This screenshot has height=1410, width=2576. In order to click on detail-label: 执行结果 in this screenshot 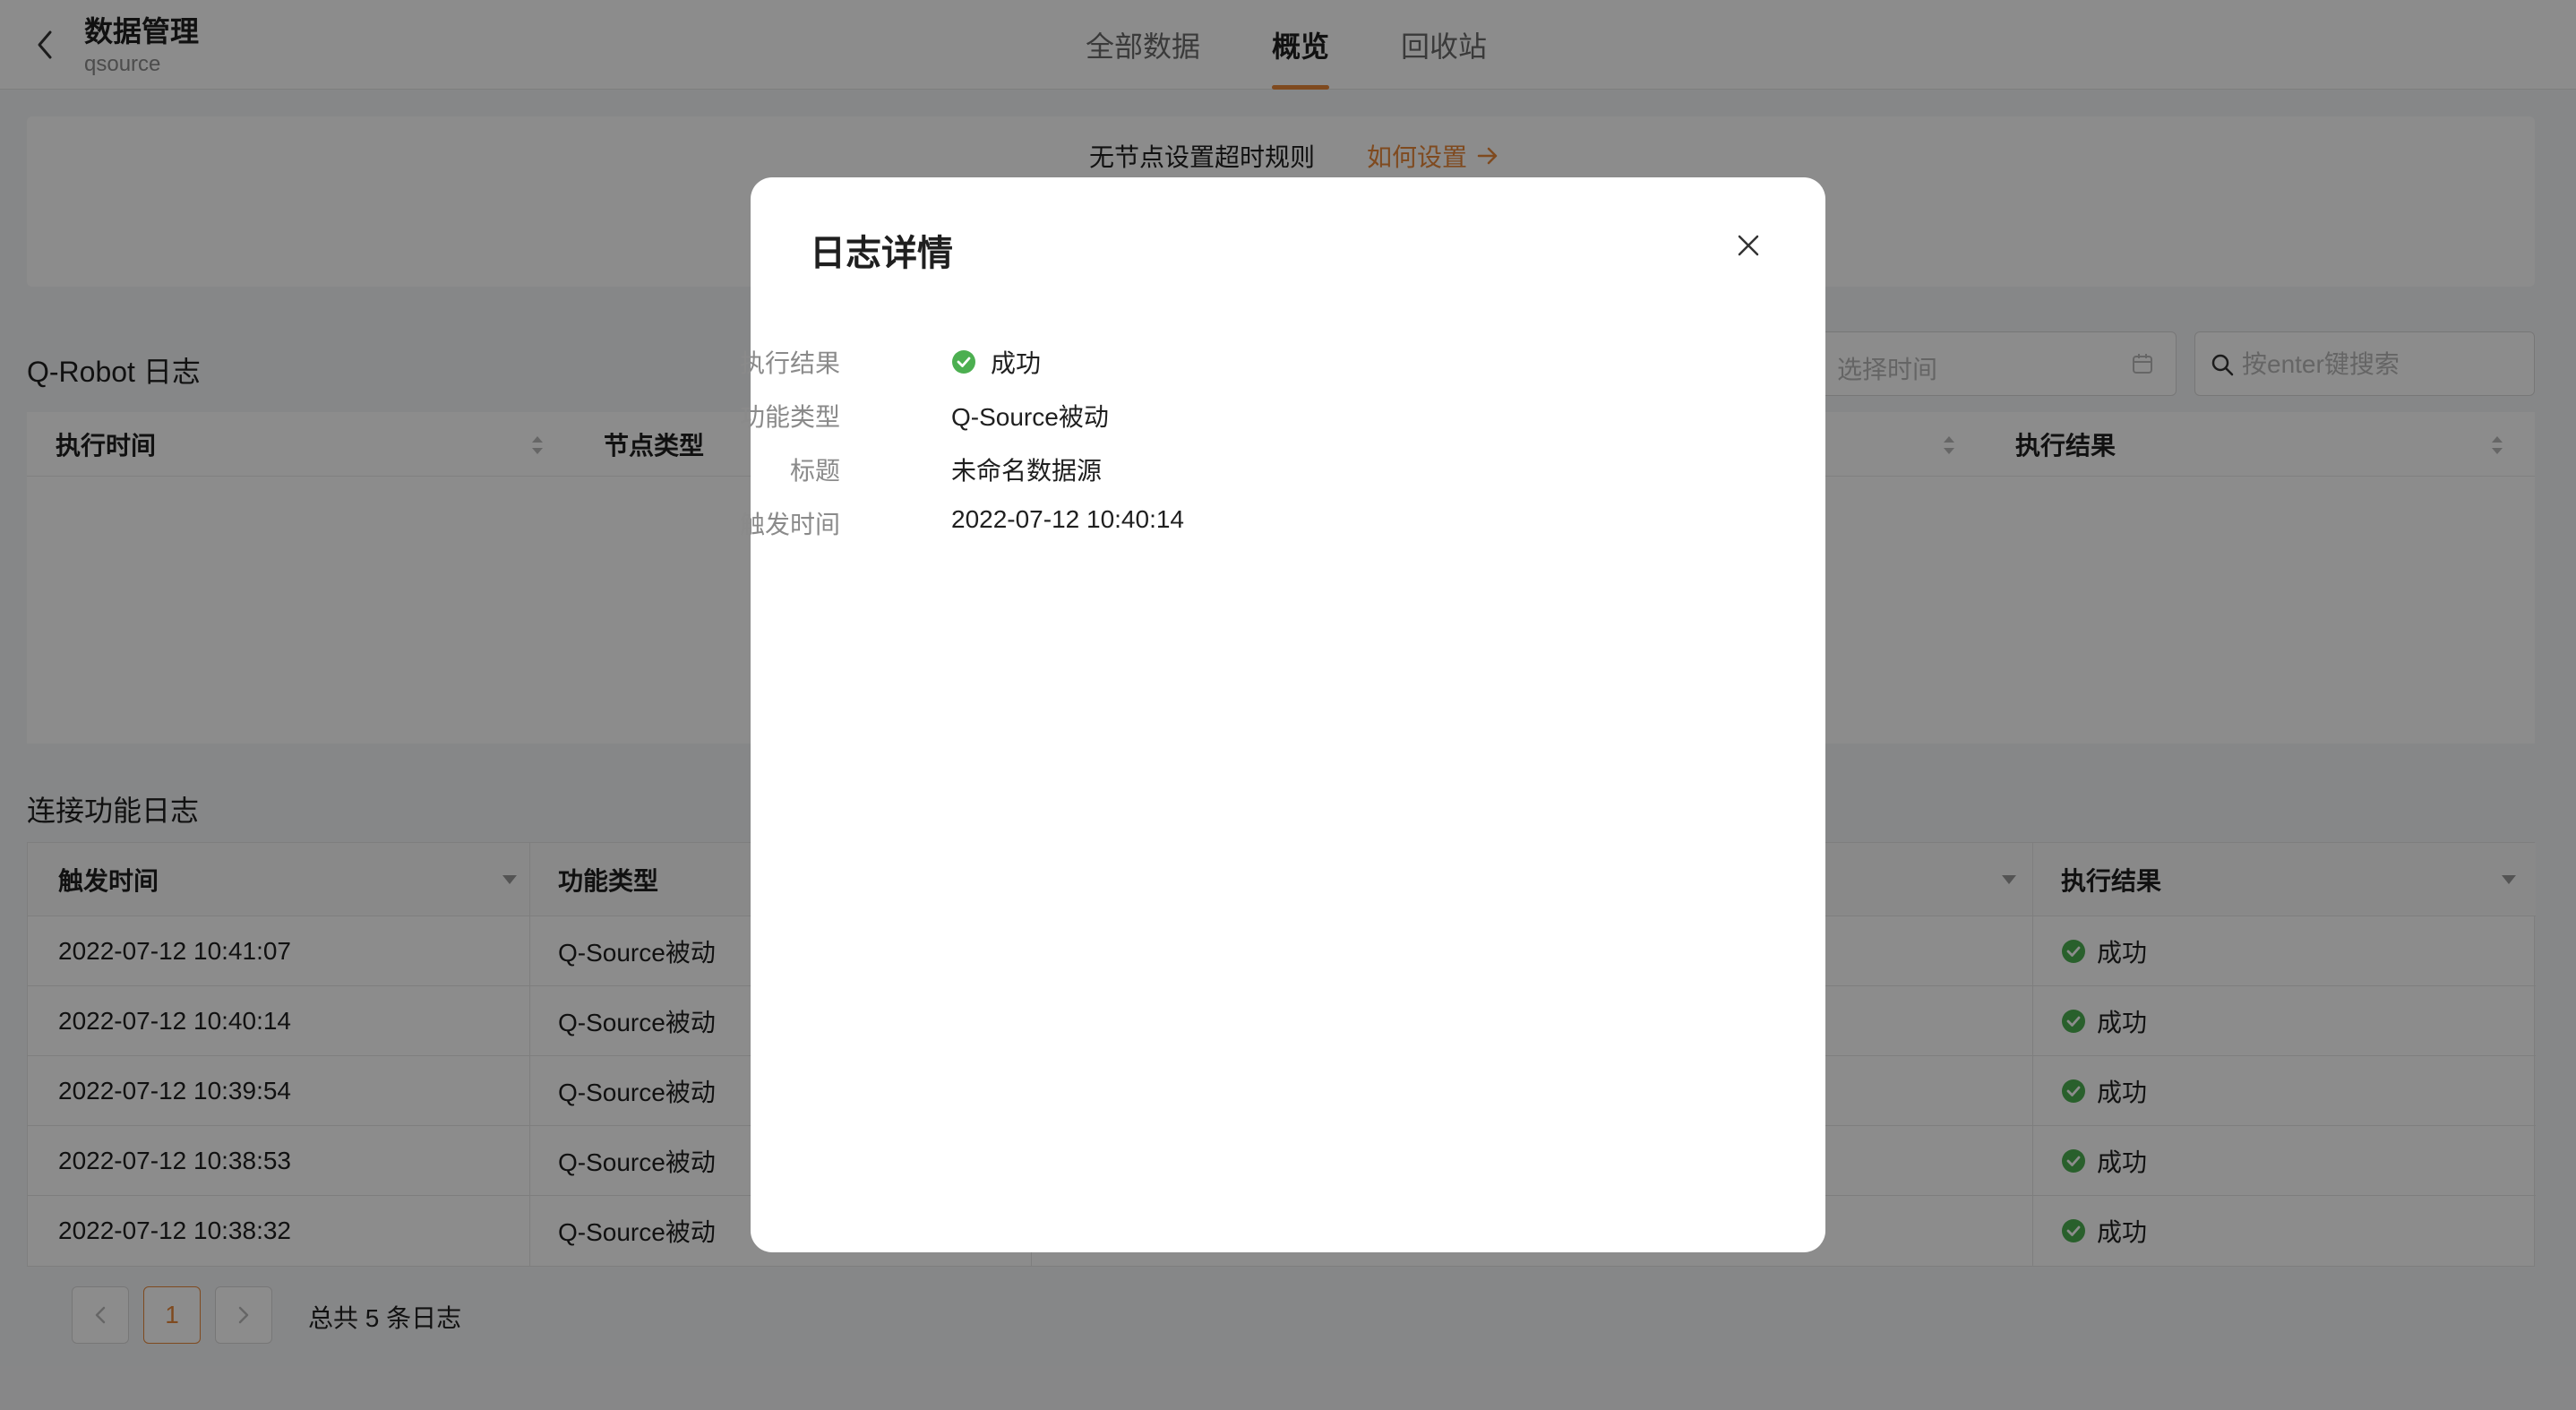, I will do `click(789, 363)`.